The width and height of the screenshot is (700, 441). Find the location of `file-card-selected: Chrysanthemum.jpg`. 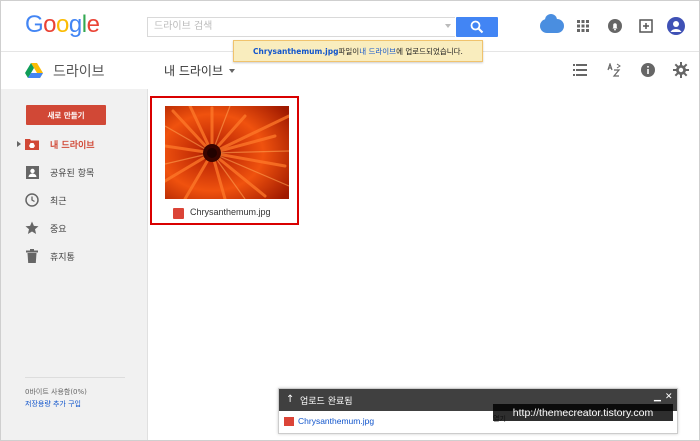

file-card-selected: Chrysanthemum.jpg is located at coordinates (224, 160).